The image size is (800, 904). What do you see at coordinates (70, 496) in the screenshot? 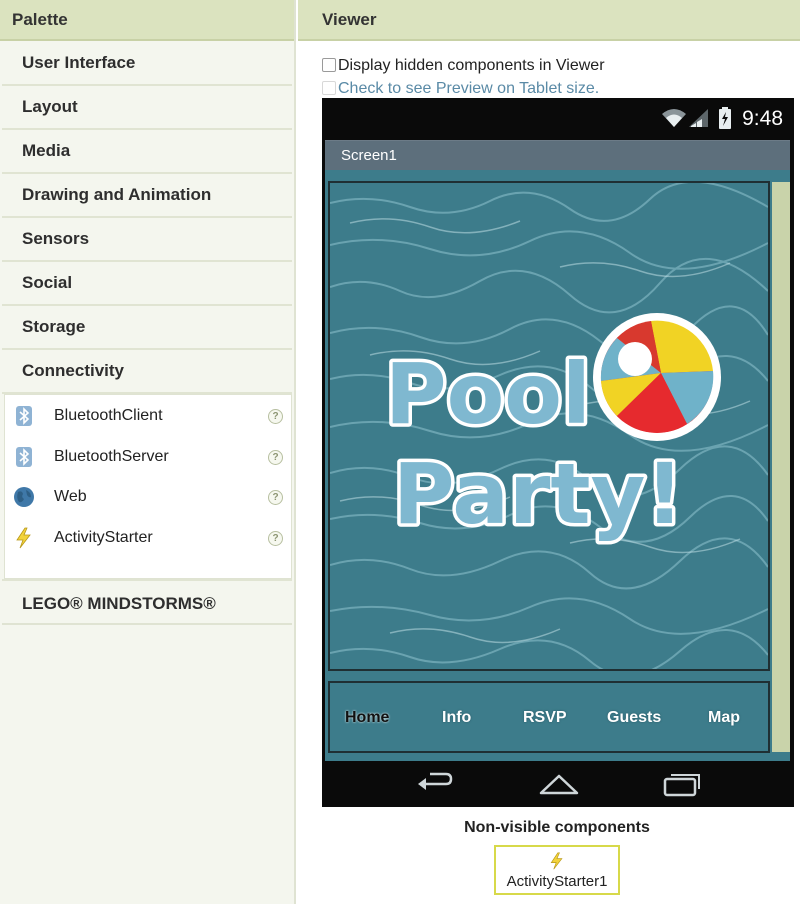
I see `component-label: Web` at bounding box center [70, 496].